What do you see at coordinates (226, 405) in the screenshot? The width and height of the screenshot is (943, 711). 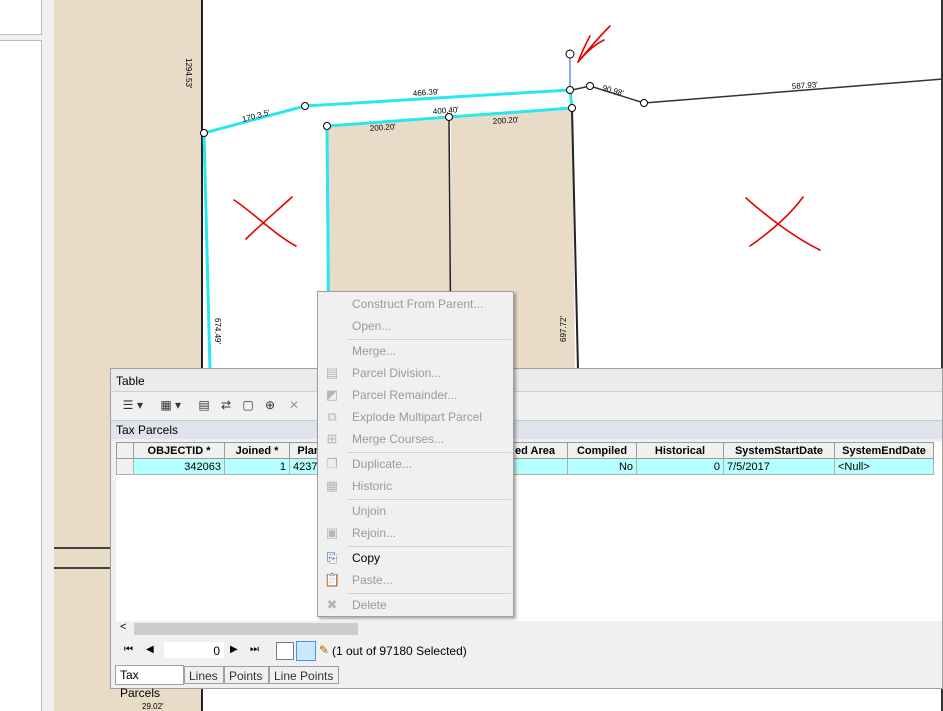 I see `switch-selection-icon: ⇄` at bounding box center [226, 405].